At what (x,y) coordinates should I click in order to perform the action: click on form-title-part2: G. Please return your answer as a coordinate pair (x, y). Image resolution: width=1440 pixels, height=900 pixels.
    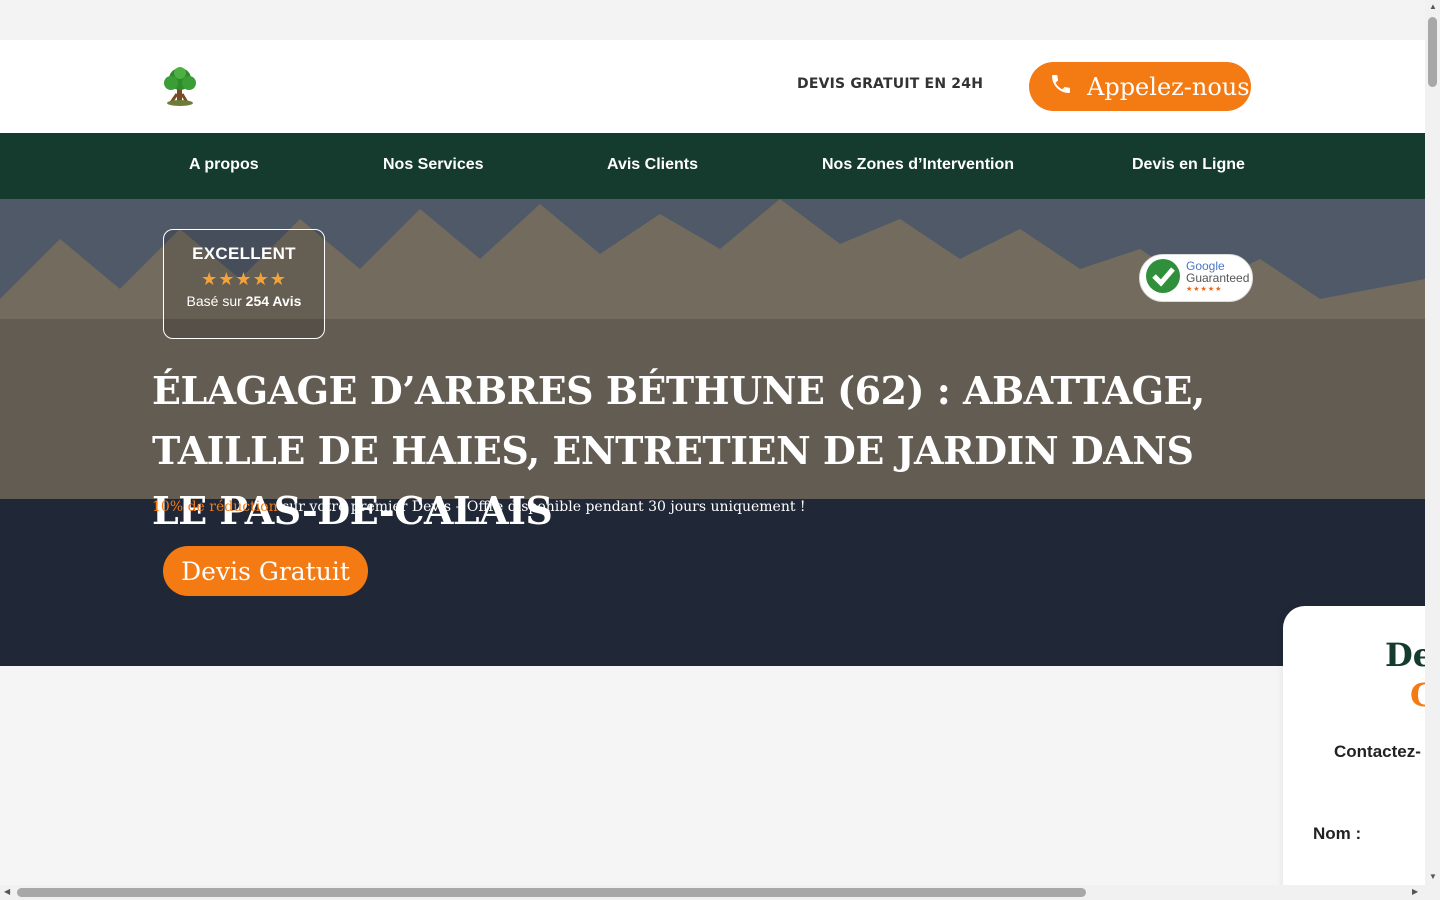
    Looking at the image, I should click on (1417, 695).